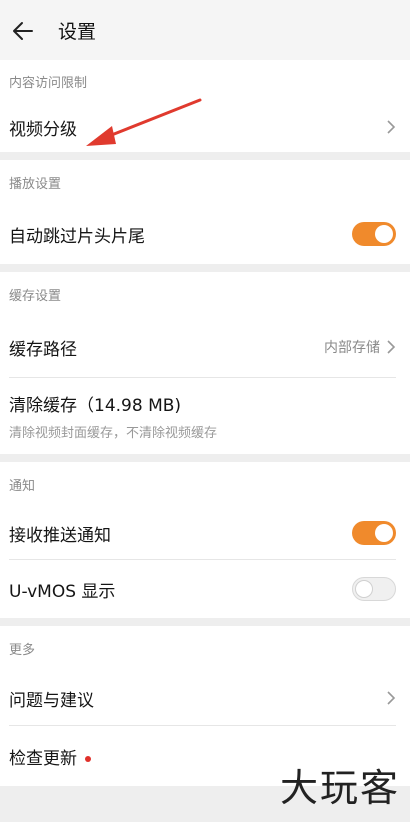  What do you see at coordinates (88, 758) in the screenshot?
I see `update-badge-dot` at bounding box center [88, 758].